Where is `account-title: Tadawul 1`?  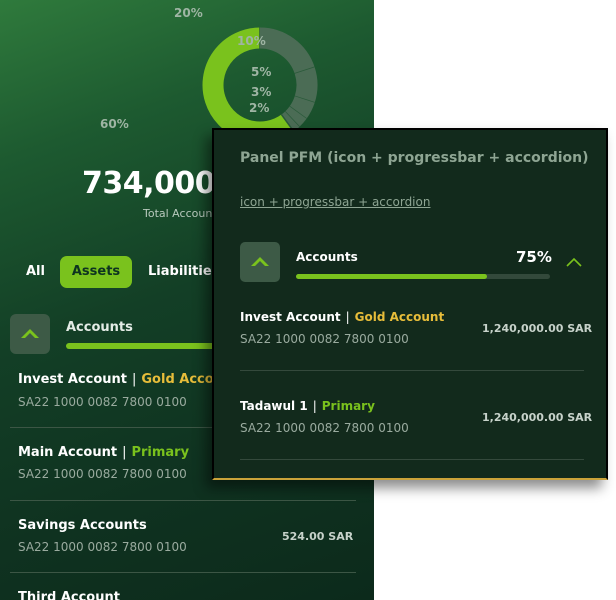 account-title: Tadawul 1 is located at coordinates (274, 406).